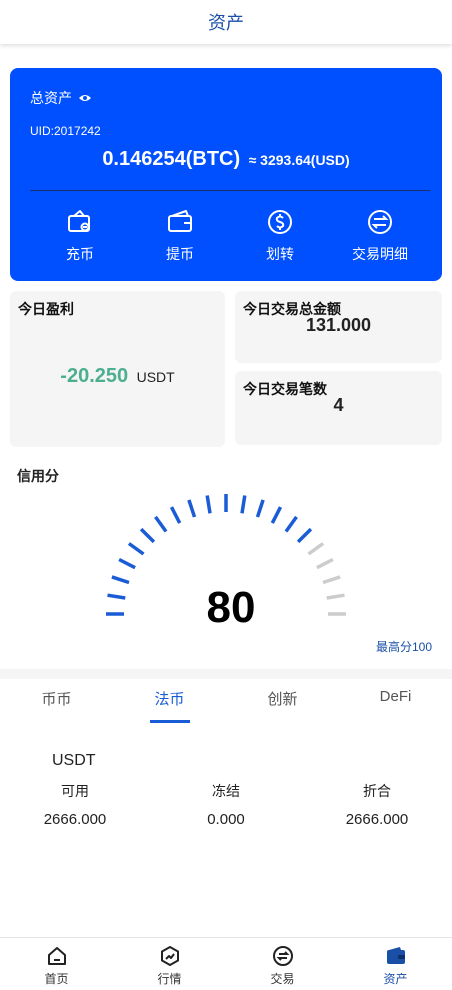  I want to click on today-profit-card: 今日盈利 -20.250 USDT, so click(117, 369).